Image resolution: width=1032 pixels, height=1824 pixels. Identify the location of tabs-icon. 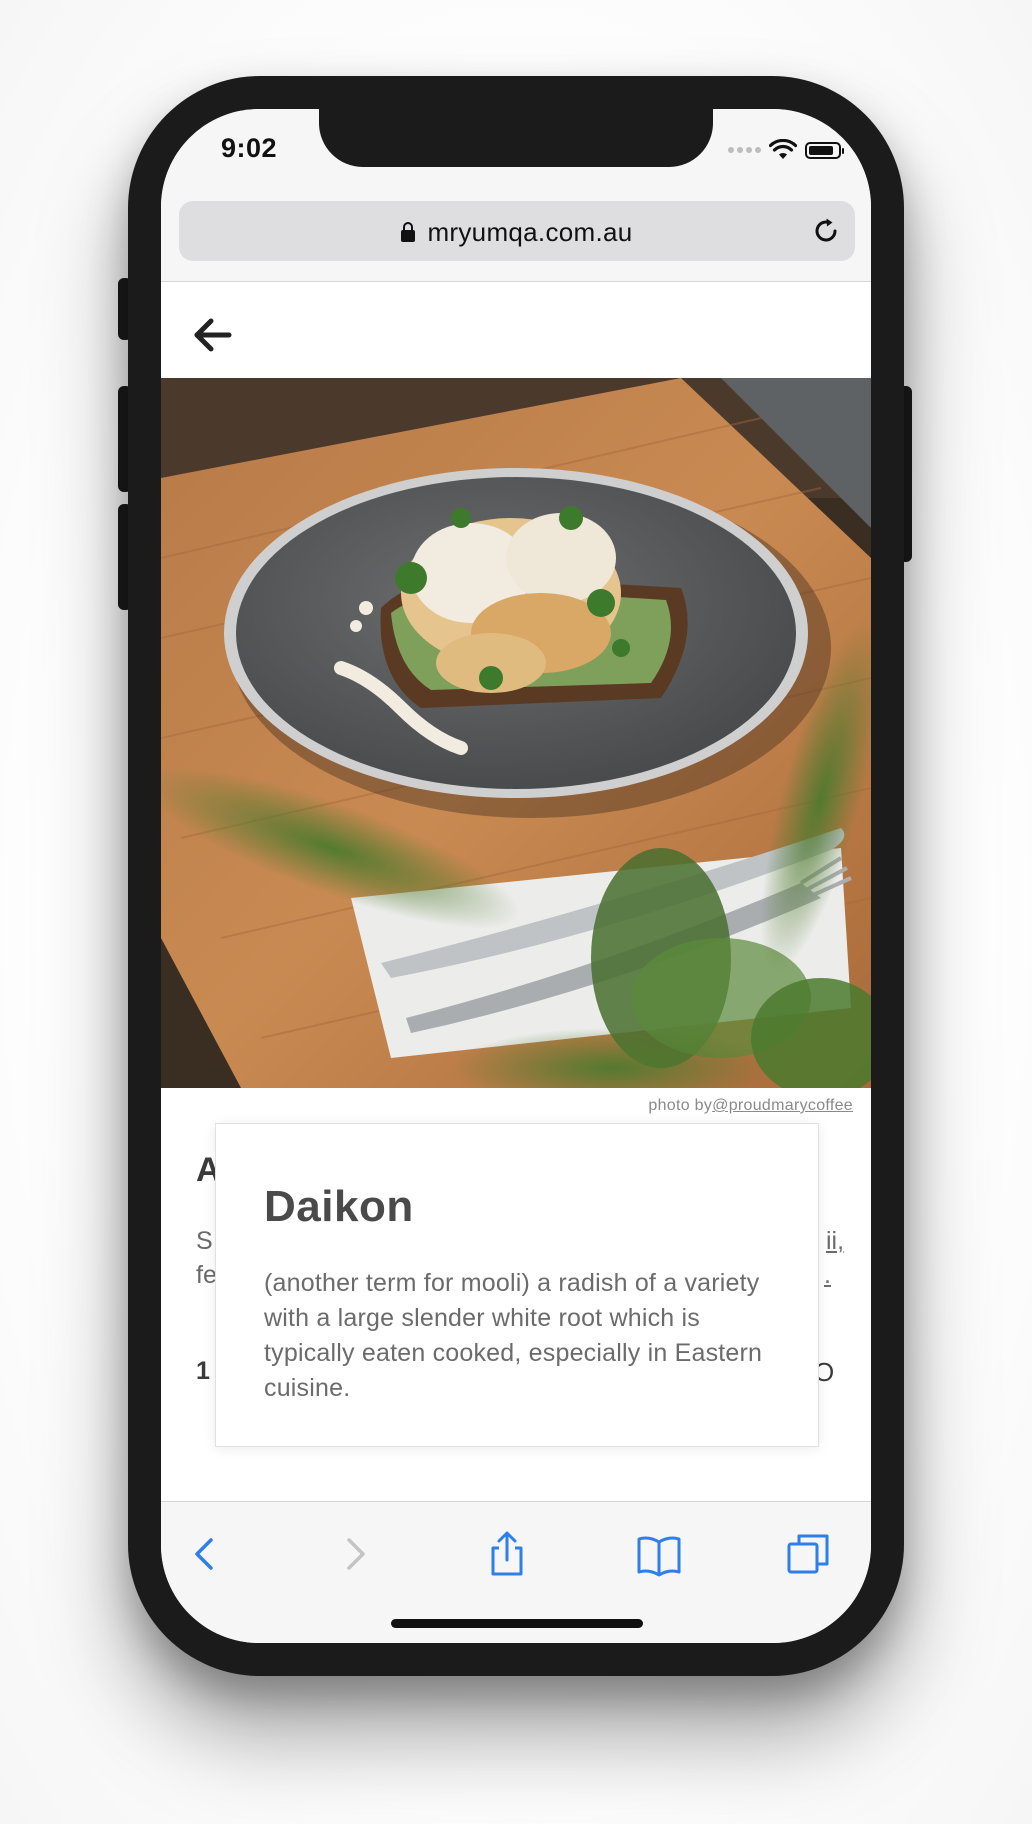
(809, 1554).